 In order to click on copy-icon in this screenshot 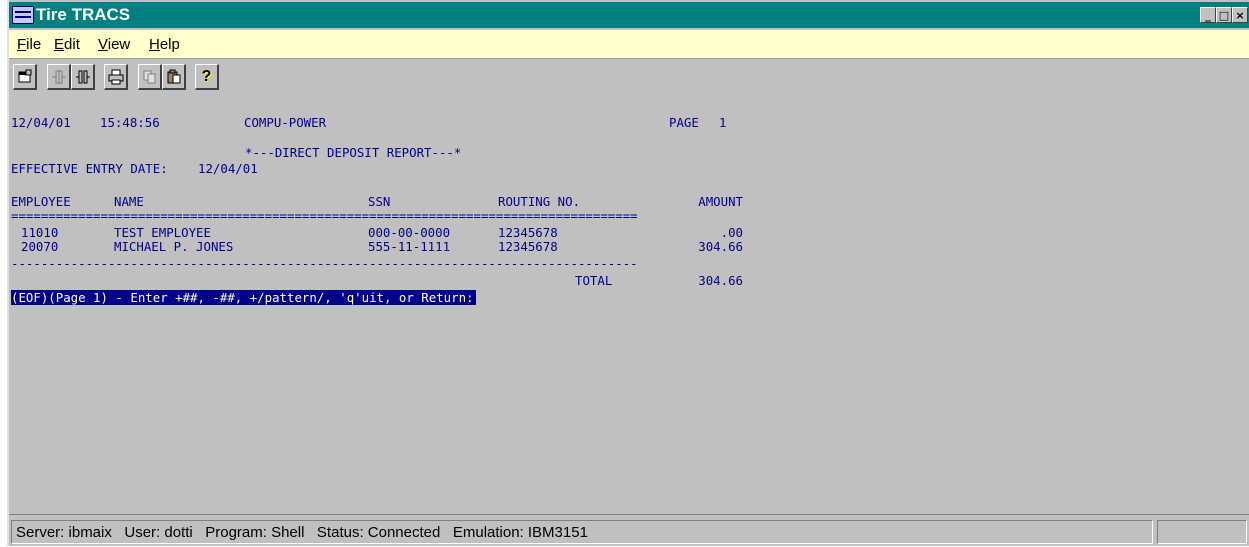, I will do `click(150, 77)`.